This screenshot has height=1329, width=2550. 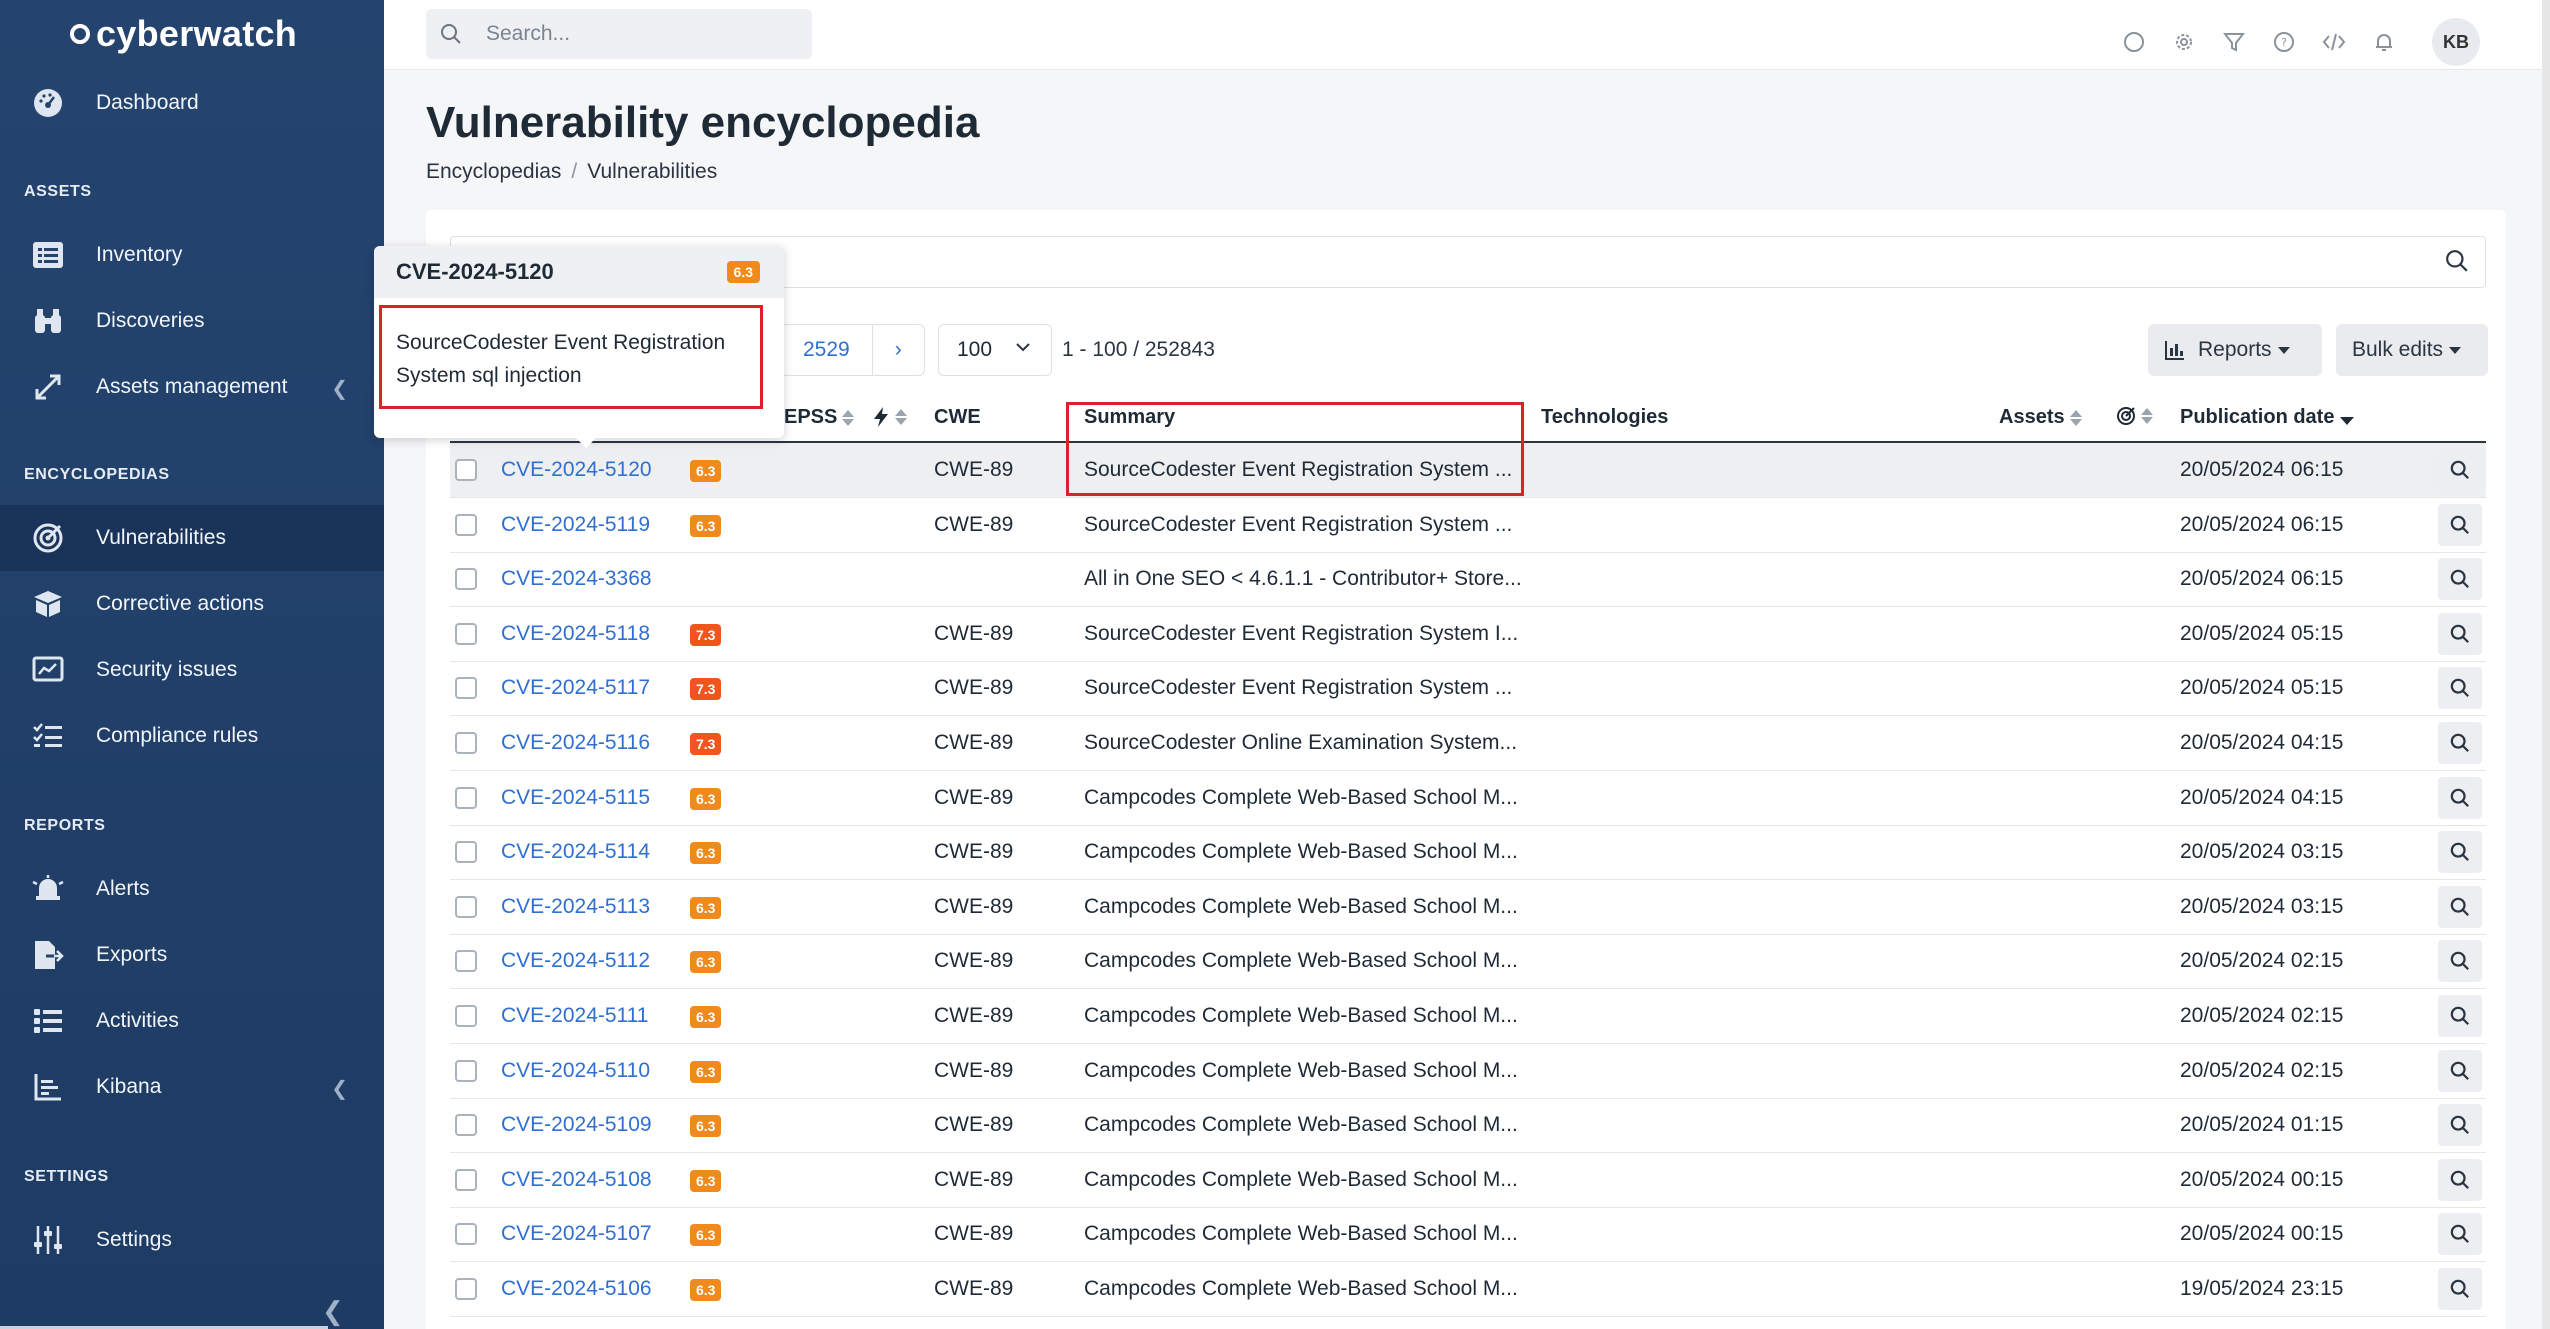 What do you see at coordinates (2134, 42) in the screenshot?
I see `circle-status-icon` at bounding box center [2134, 42].